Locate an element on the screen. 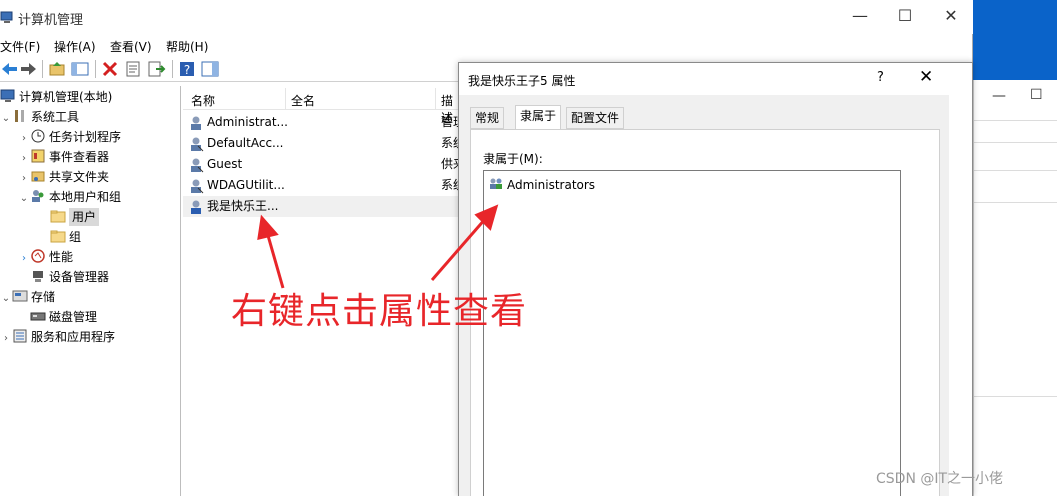 The height and width of the screenshot is (496, 1057). table-row: Administrat... 管理 is located at coordinates (324, 122).